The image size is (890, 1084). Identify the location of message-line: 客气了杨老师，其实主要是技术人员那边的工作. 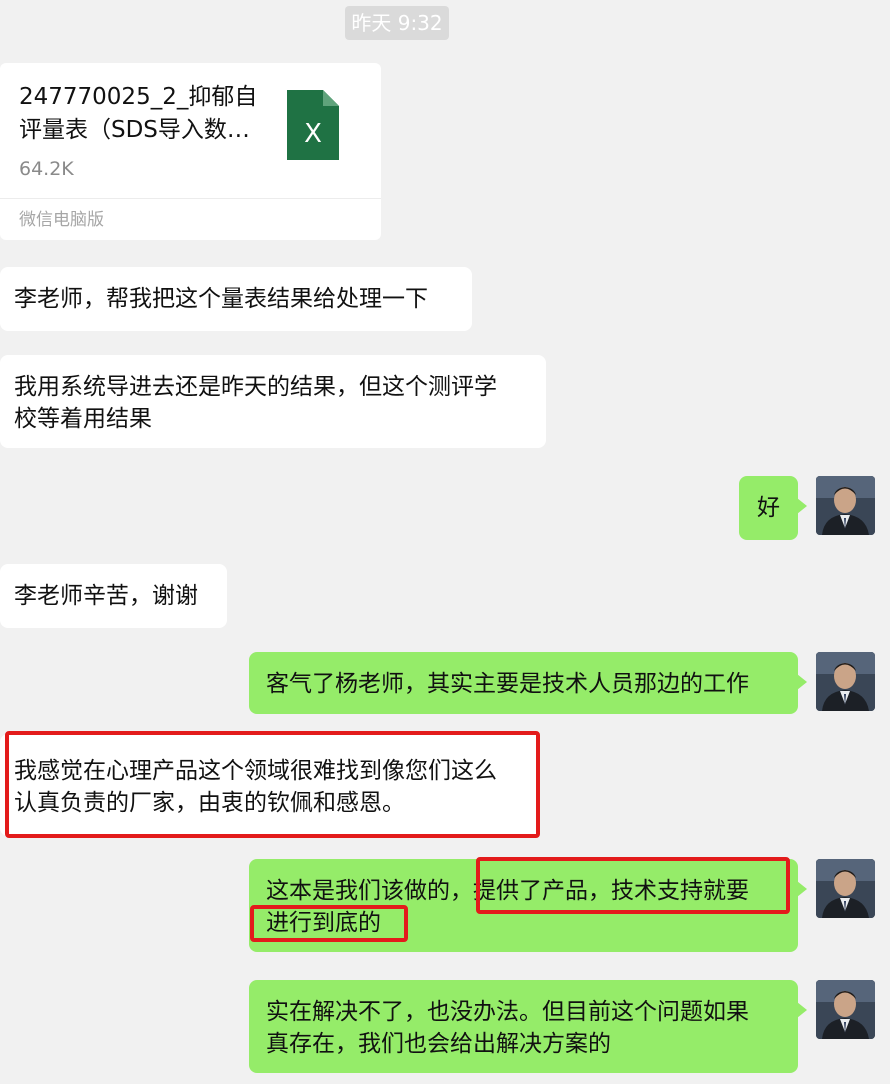
(507, 684).